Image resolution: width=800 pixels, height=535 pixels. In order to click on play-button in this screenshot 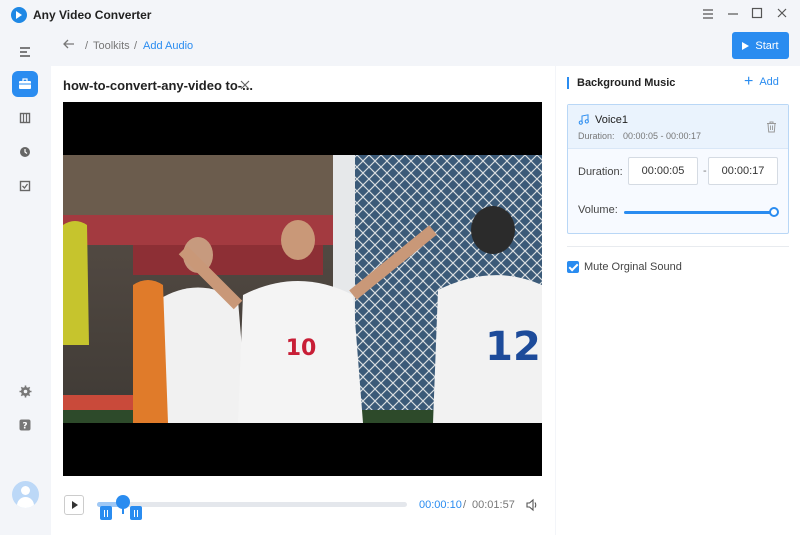, I will do `click(74, 505)`.